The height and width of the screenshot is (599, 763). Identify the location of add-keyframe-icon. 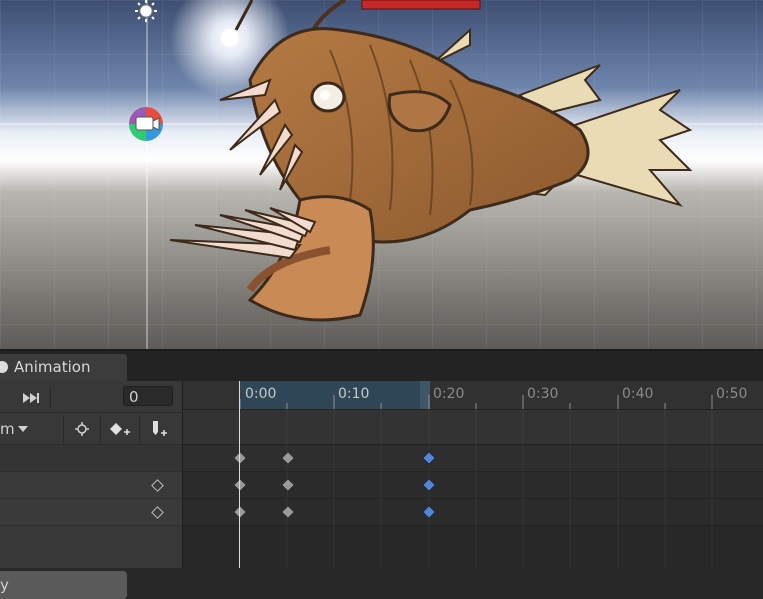
(120, 429).